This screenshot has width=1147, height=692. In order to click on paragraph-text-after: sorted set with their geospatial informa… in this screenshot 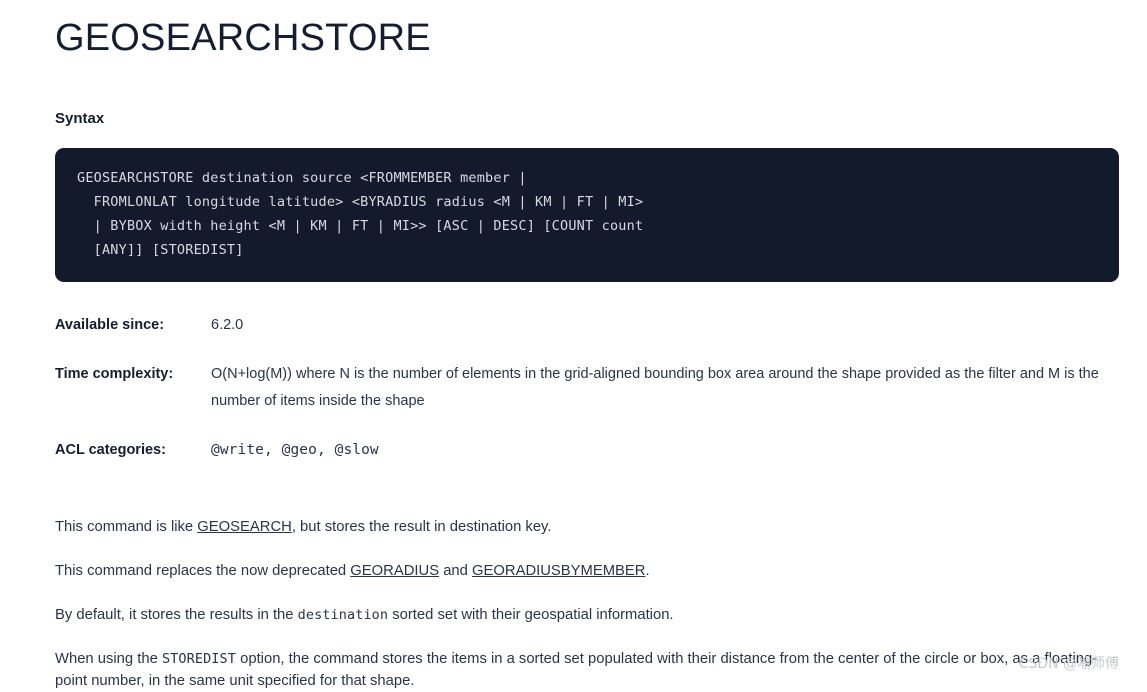, I will do `click(531, 614)`.